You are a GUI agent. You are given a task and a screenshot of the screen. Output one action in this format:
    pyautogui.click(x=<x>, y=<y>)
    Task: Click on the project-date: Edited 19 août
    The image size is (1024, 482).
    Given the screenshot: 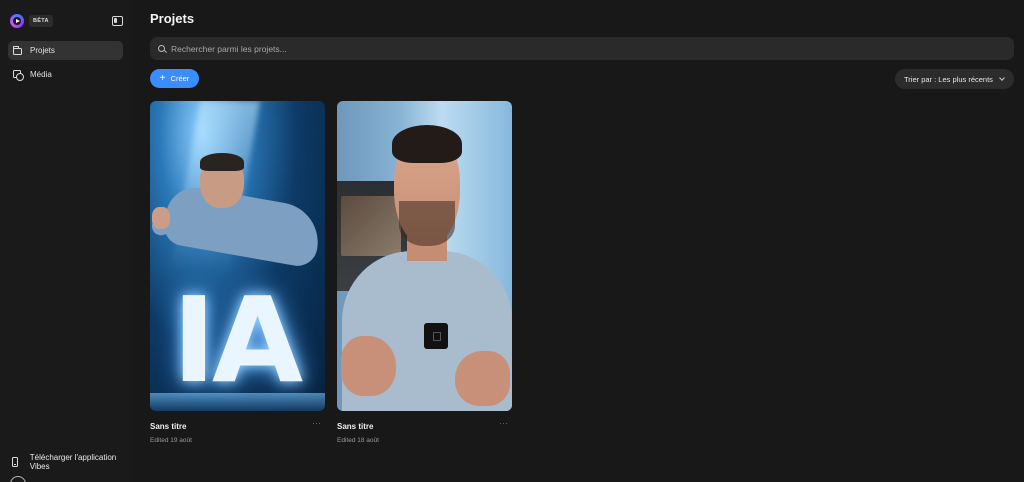 What is the action you would take?
    pyautogui.click(x=171, y=440)
    